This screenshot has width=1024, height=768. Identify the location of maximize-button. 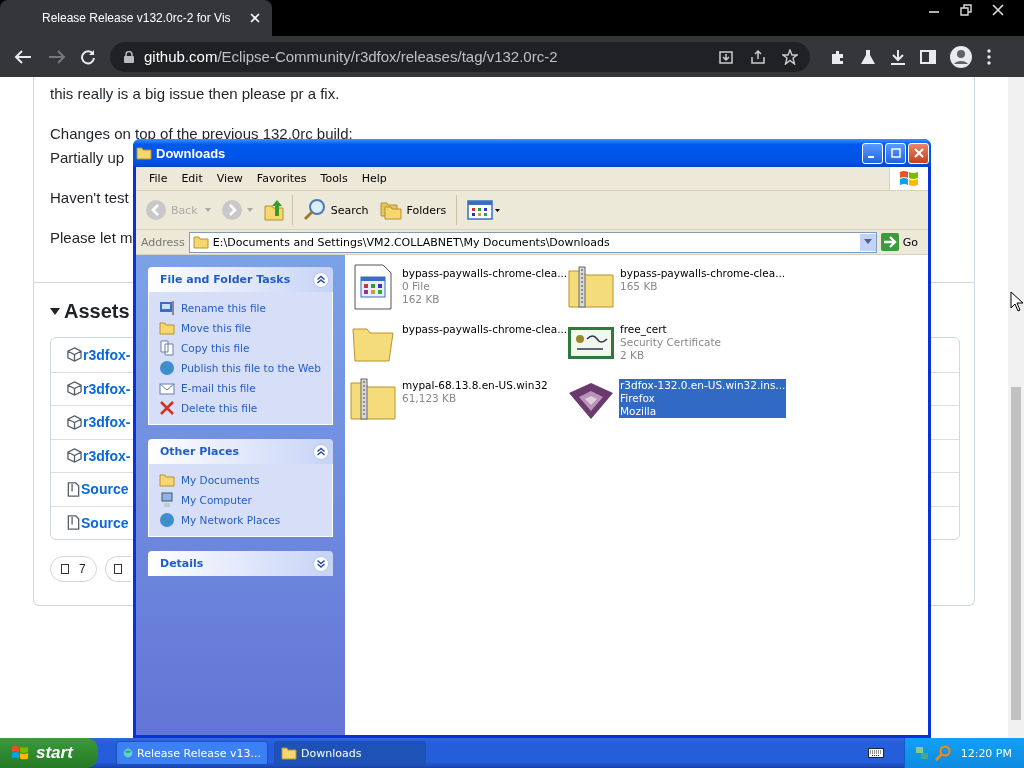
(895, 153).